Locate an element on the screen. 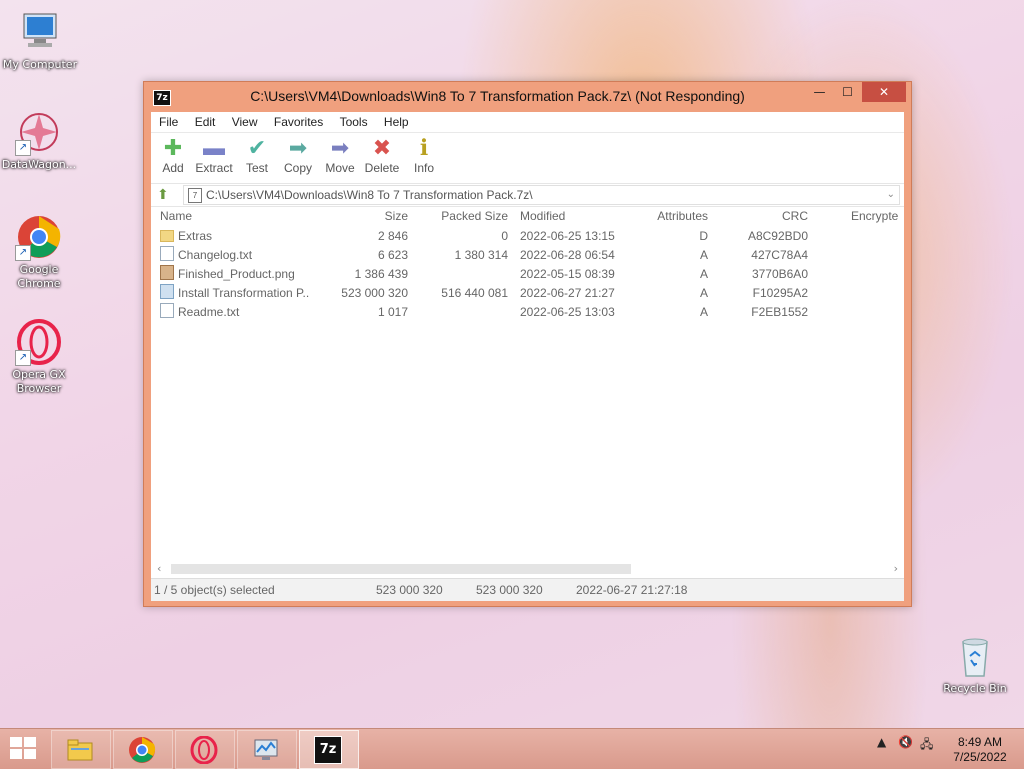  test-button: ✔ Test is located at coordinates (257, 155).